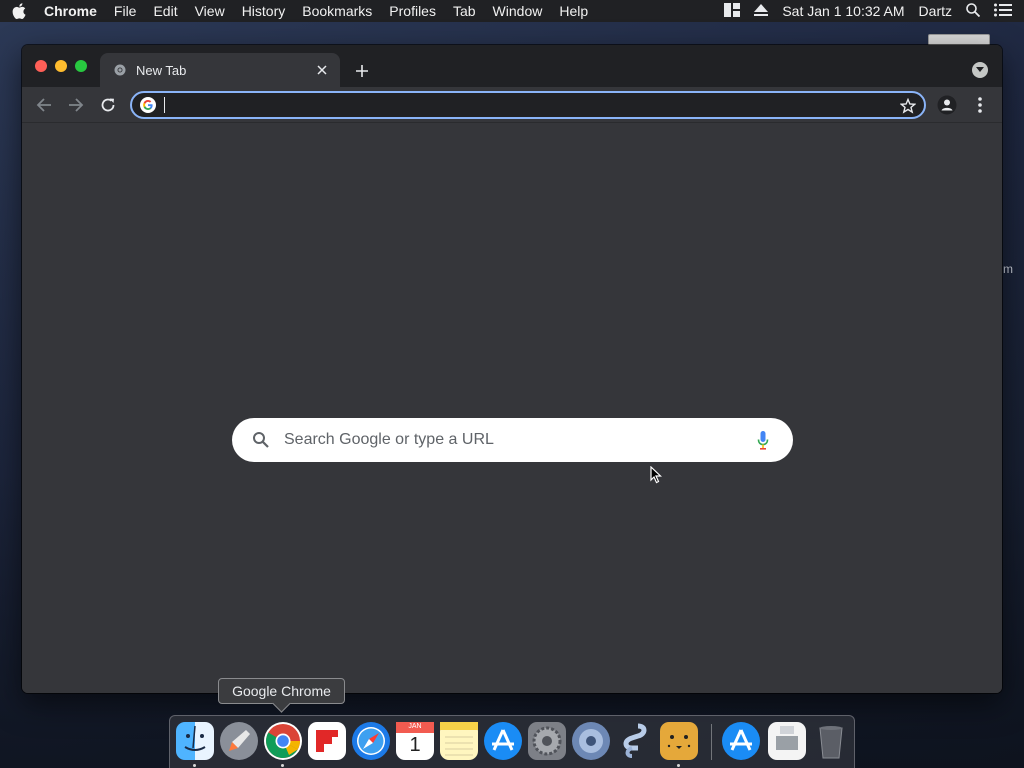 This screenshot has width=1024, height=768. Describe the element at coordinates (165, 11) in the screenshot. I see `menu-edit: Edit` at that location.